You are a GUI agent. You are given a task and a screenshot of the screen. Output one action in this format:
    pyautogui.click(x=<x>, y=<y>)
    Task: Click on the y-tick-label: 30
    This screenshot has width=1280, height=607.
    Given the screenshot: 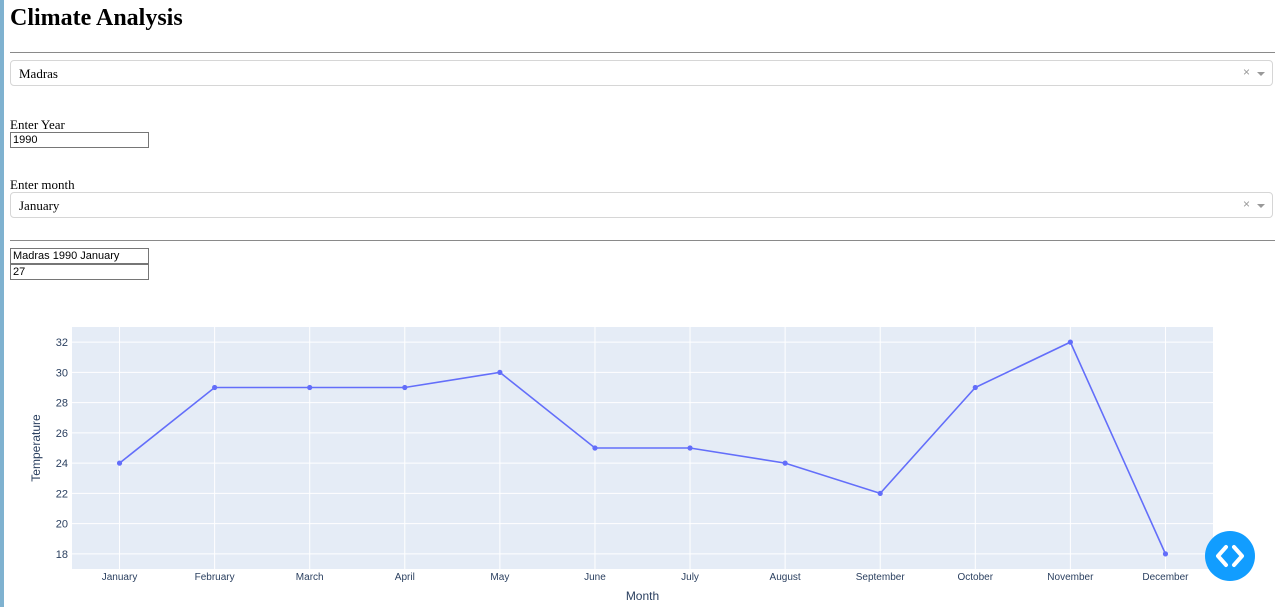 What is the action you would take?
    pyautogui.click(x=62, y=373)
    